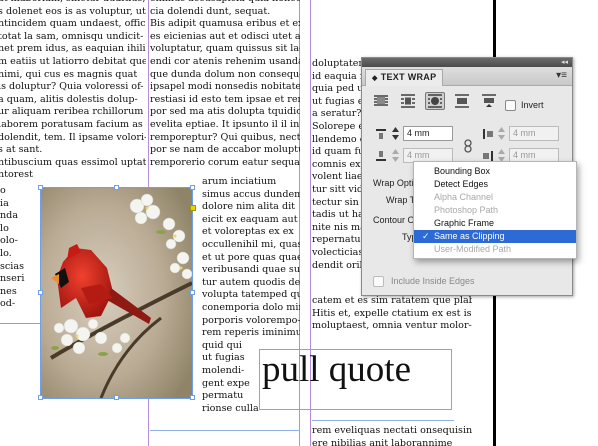 This screenshot has width=598, height=446. I want to click on text-line: a seratur?, so click(337, 114).